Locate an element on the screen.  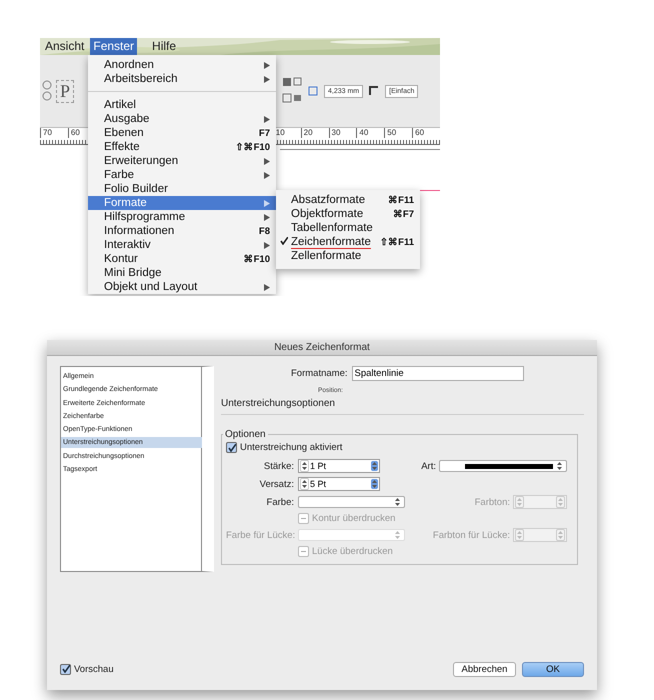
spinner-field: 5 Pt is located at coordinates (339, 484).